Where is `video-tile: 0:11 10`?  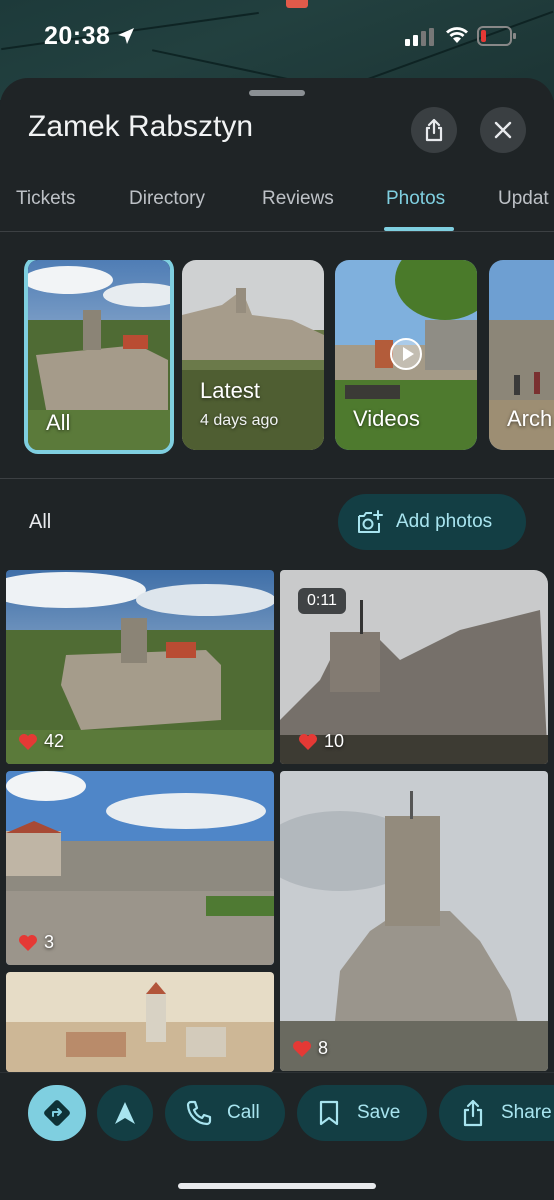 video-tile: 0:11 10 is located at coordinates (414, 667).